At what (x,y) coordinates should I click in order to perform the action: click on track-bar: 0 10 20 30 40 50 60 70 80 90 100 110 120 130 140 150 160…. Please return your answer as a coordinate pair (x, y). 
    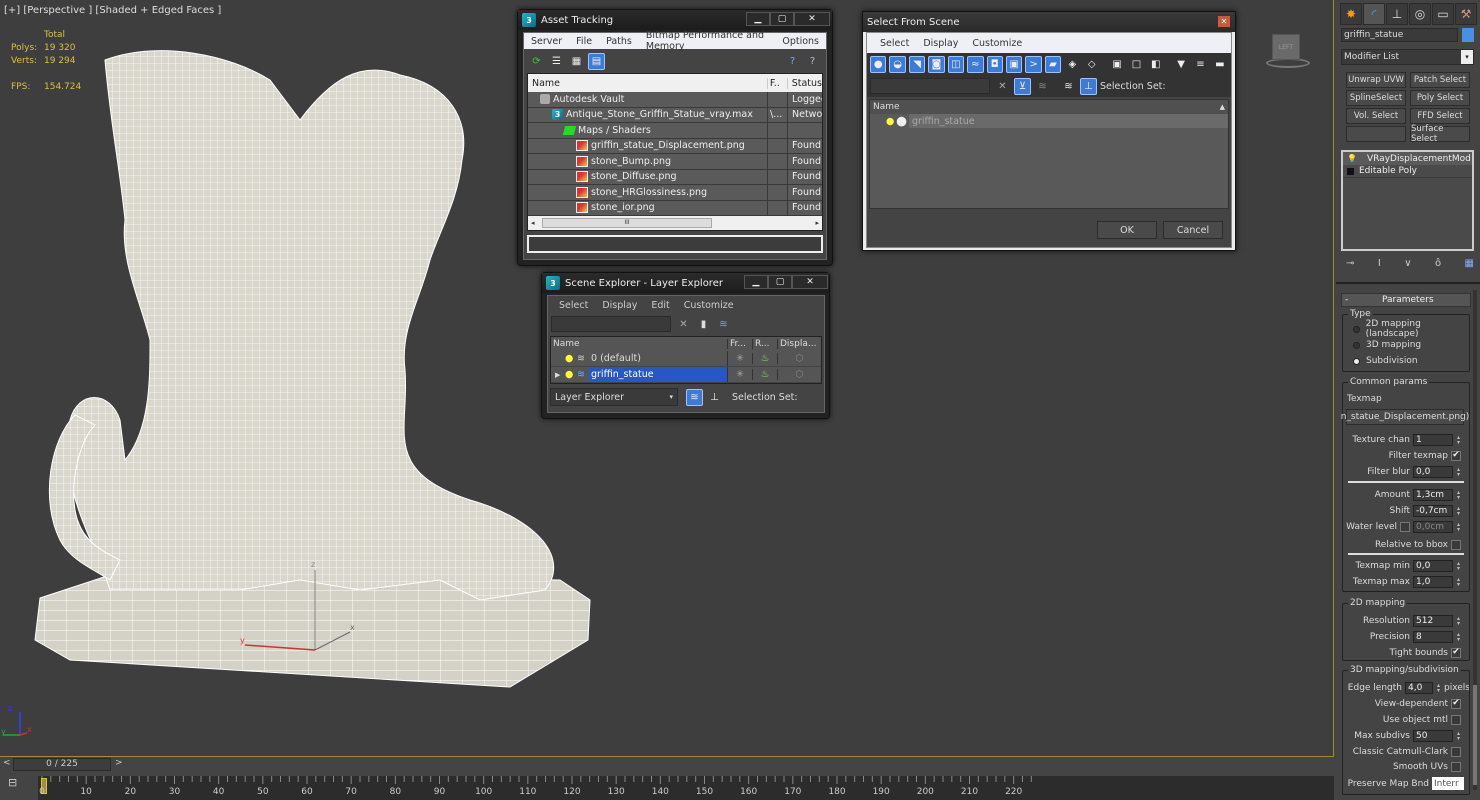
    Looking at the image, I should click on (686, 788).